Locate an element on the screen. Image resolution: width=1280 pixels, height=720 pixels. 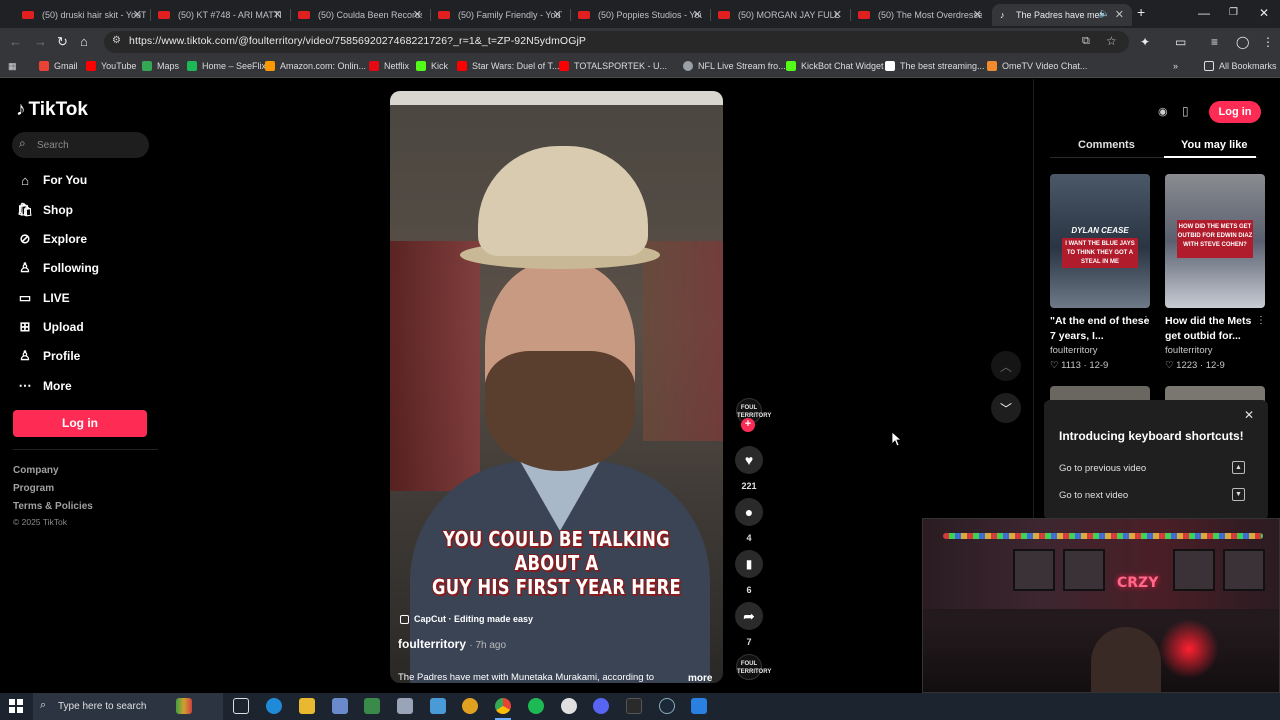
profile-icon: ◯ is located at coordinates (1242, 42).